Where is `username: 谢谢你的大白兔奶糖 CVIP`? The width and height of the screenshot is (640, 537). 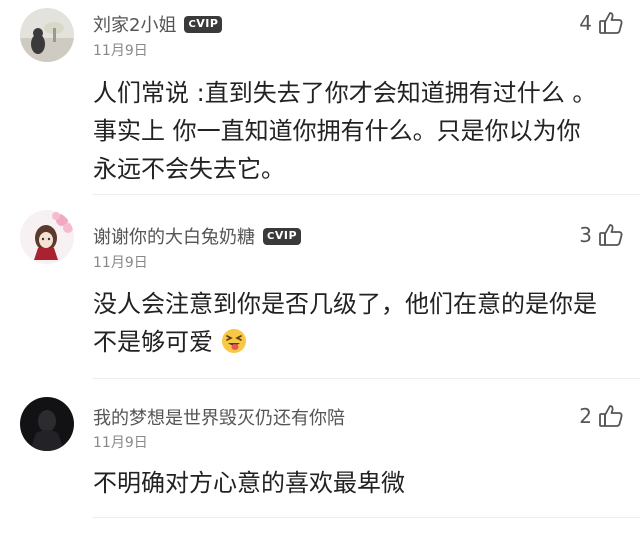
username: 谢谢你的大白兔奶糖 CVIP is located at coordinates (197, 236).